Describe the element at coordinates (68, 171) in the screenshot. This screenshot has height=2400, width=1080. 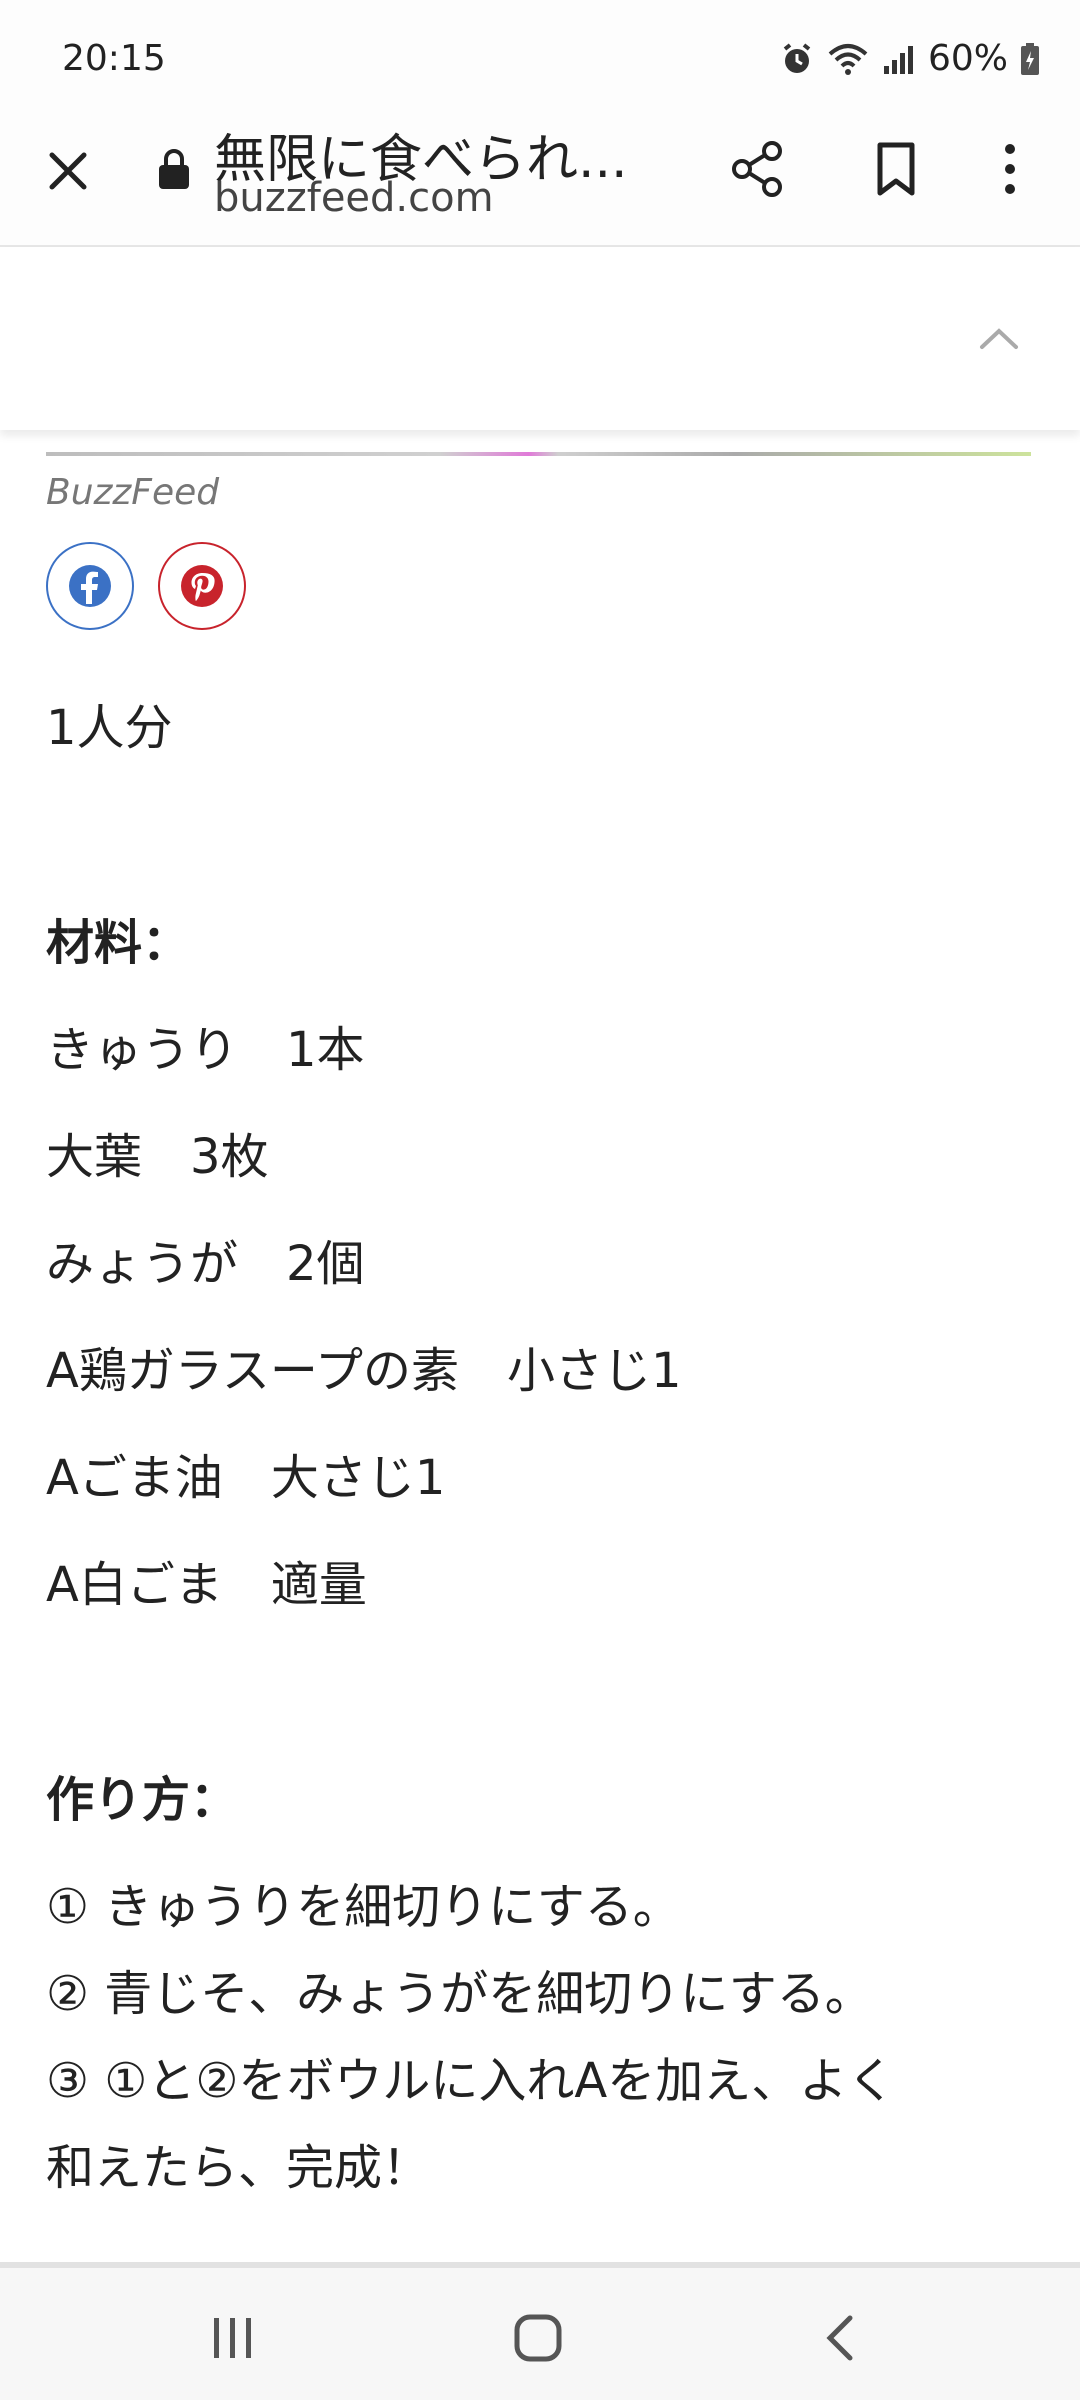
I see `close-icon` at that location.